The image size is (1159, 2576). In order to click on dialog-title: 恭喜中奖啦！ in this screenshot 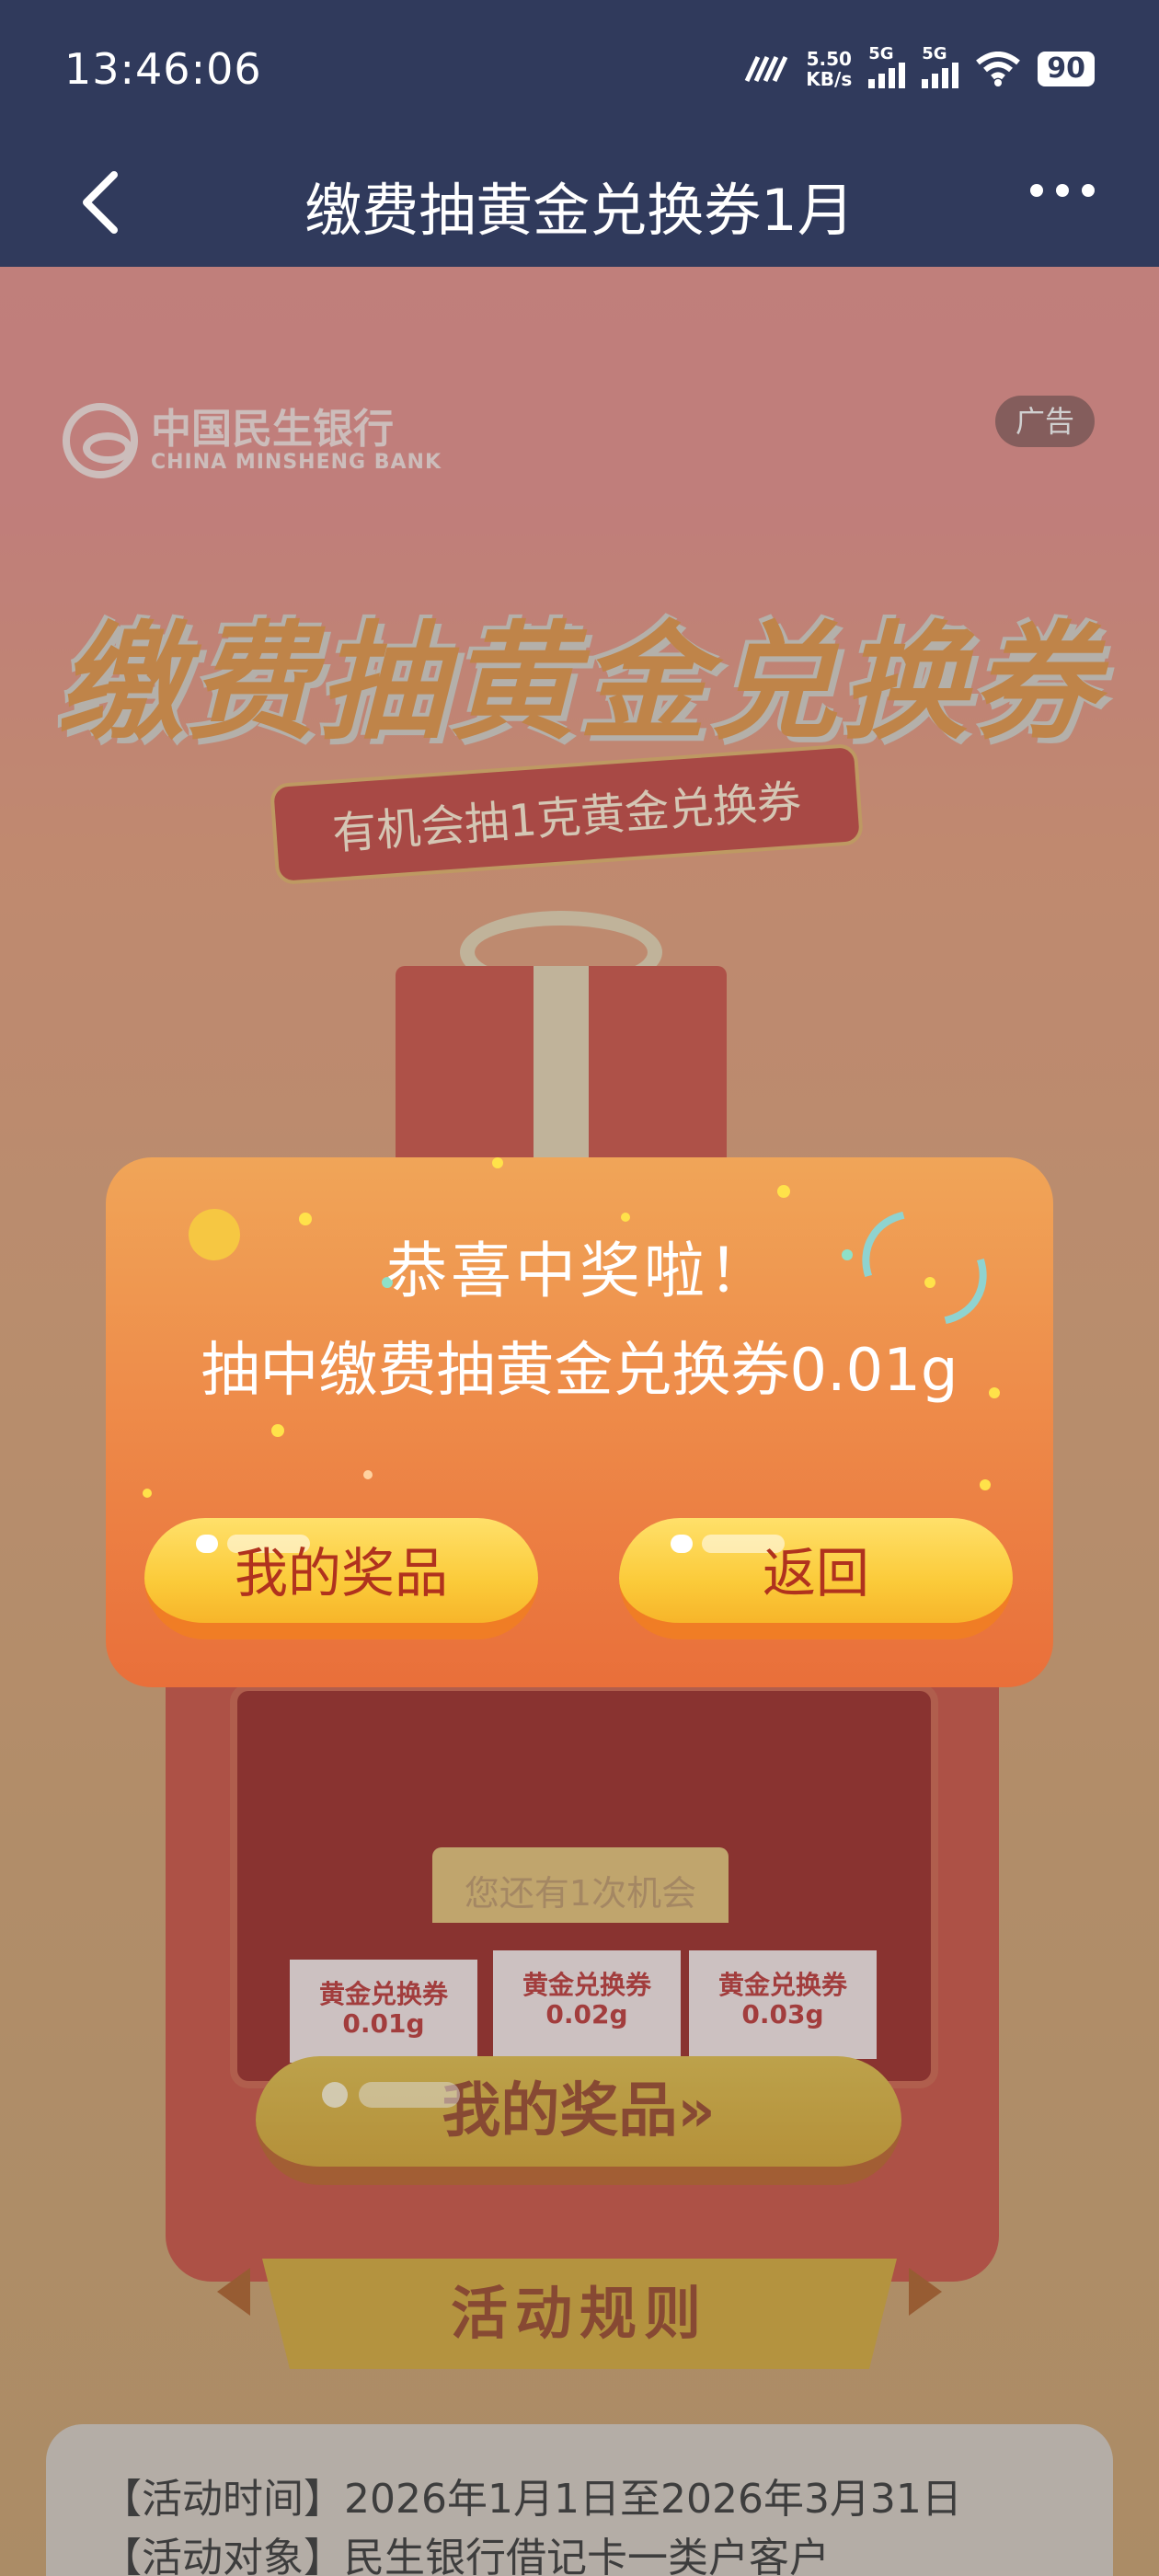, I will do `click(579, 1271)`.